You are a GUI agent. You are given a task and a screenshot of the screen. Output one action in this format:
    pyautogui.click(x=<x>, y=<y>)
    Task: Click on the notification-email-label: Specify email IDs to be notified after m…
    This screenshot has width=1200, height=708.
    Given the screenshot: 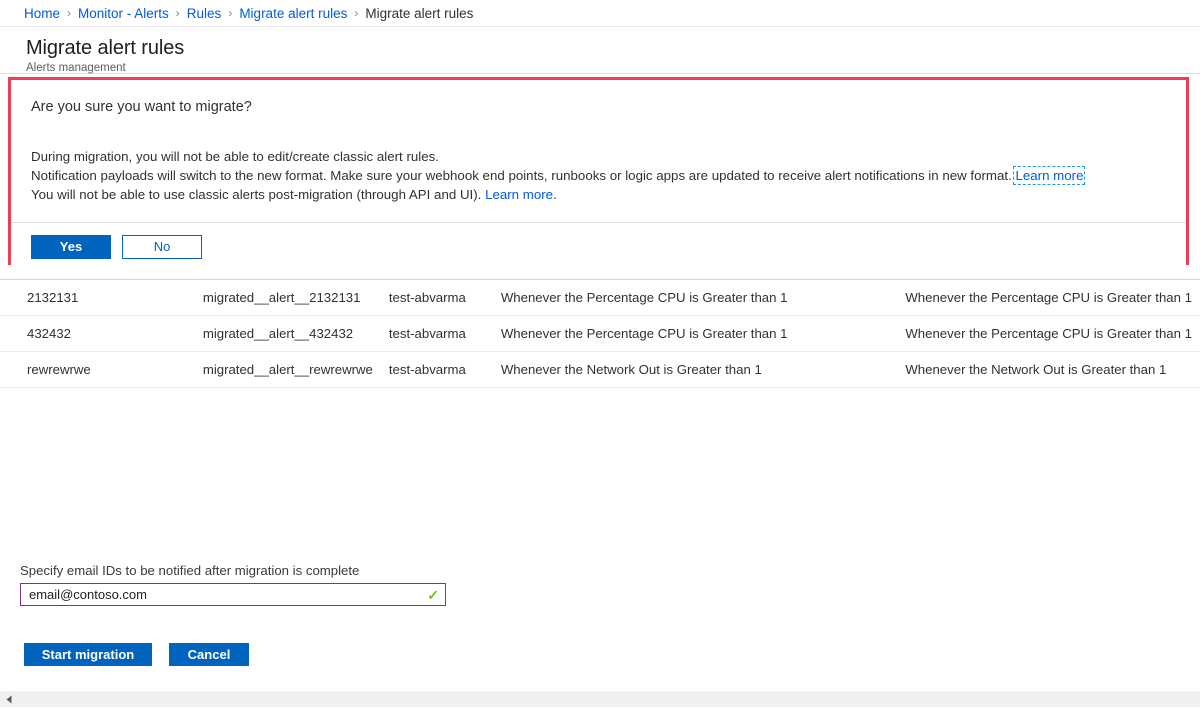 What is the action you would take?
    pyautogui.click(x=190, y=570)
    